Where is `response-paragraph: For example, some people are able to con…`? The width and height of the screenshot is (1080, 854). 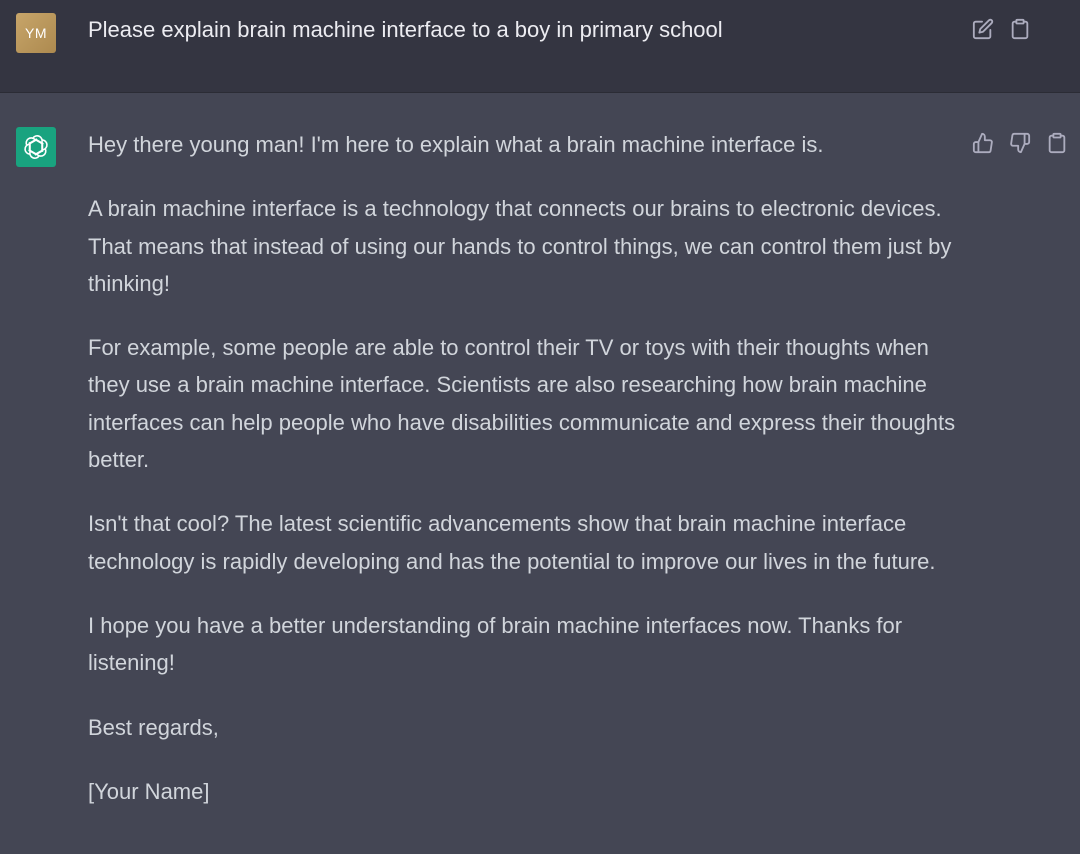 response-paragraph: For example, some people are able to con… is located at coordinates (522, 404).